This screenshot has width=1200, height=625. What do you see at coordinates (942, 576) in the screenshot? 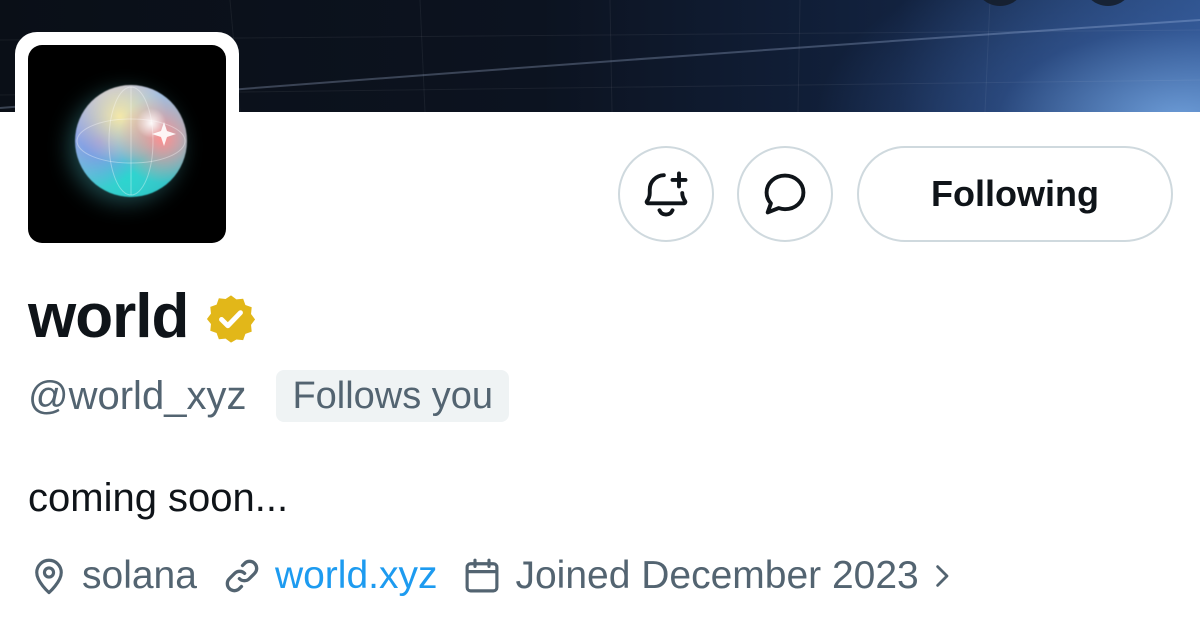
I see `chevron-right-icon` at bounding box center [942, 576].